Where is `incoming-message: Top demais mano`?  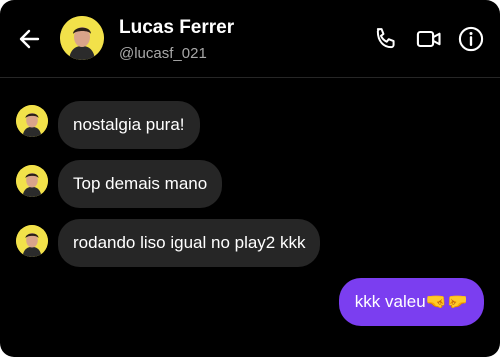 incoming-message: Top demais mano is located at coordinates (140, 184).